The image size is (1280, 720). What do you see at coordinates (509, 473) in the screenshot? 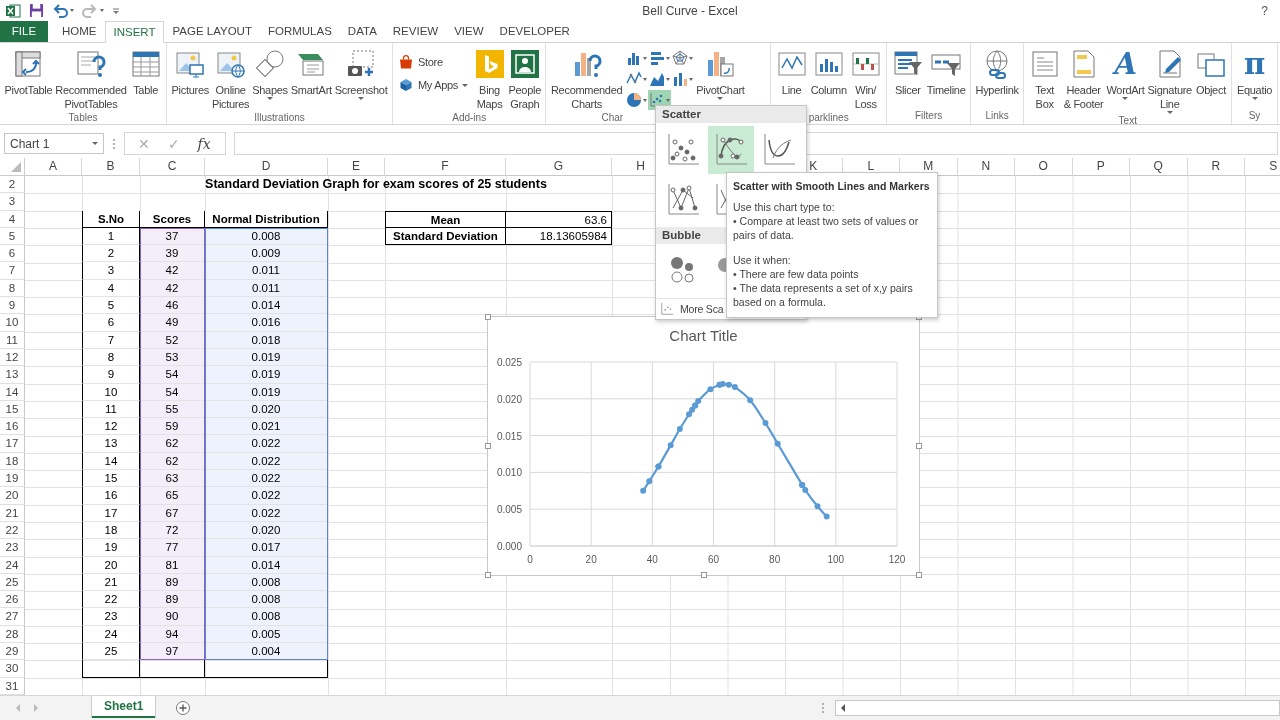
I see `tick-label: 0.010` at bounding box center [509, 473].